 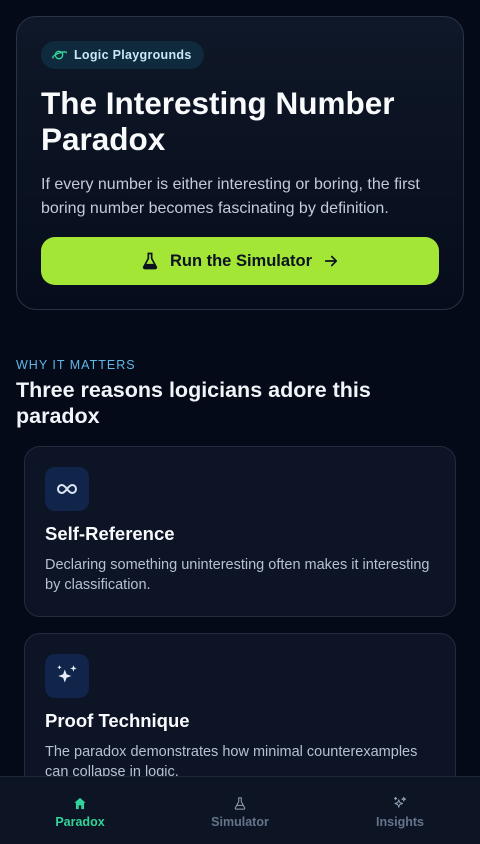 I want to click on bottom-navigation: Paradox Simulator Insights, so click(x=240, y=810).